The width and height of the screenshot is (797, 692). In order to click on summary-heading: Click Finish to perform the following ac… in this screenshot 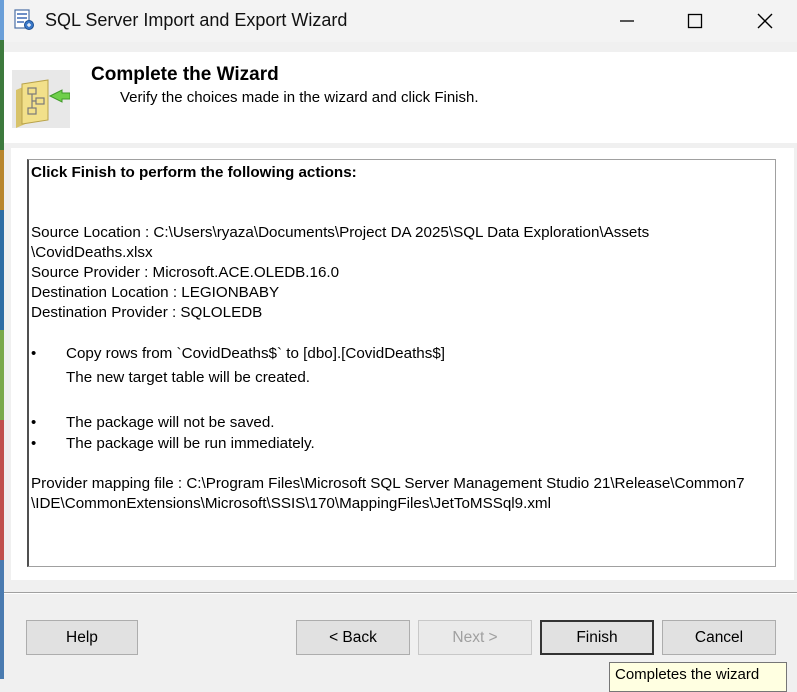, I will do `click(194, 172)`.